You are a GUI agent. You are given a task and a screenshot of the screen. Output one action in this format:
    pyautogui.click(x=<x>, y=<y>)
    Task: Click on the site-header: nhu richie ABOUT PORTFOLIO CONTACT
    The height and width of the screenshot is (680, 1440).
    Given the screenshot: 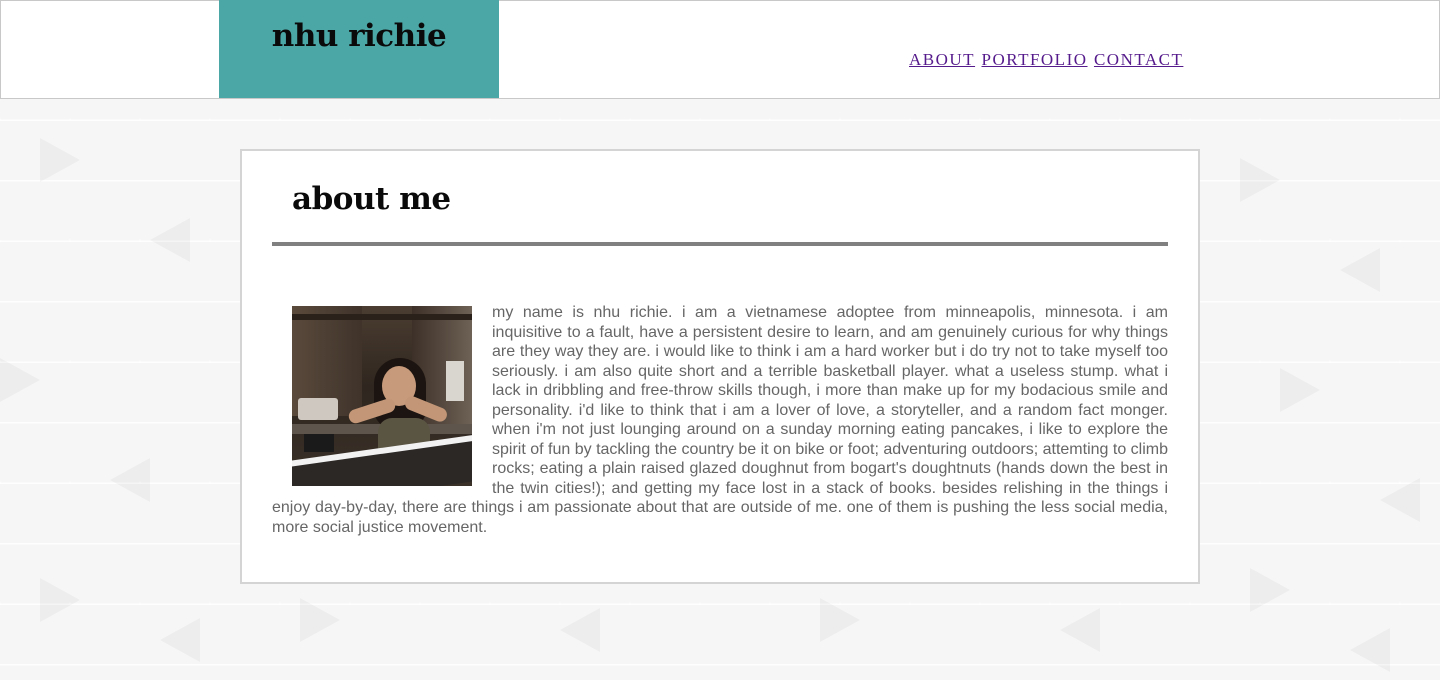 What is the action you would take?
    pyautogui.click(x=720, y=49)
    